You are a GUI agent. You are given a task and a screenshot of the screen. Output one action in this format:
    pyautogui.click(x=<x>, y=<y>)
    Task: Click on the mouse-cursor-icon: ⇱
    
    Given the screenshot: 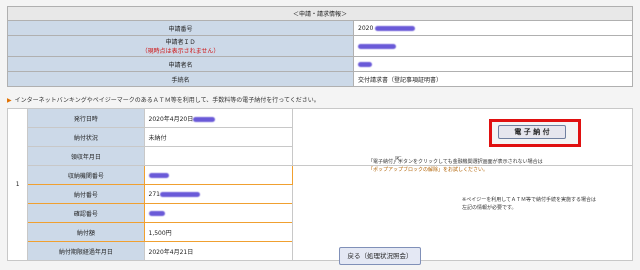 What is the action you would take?
    pyautogui.click(x=398, y=159)
    